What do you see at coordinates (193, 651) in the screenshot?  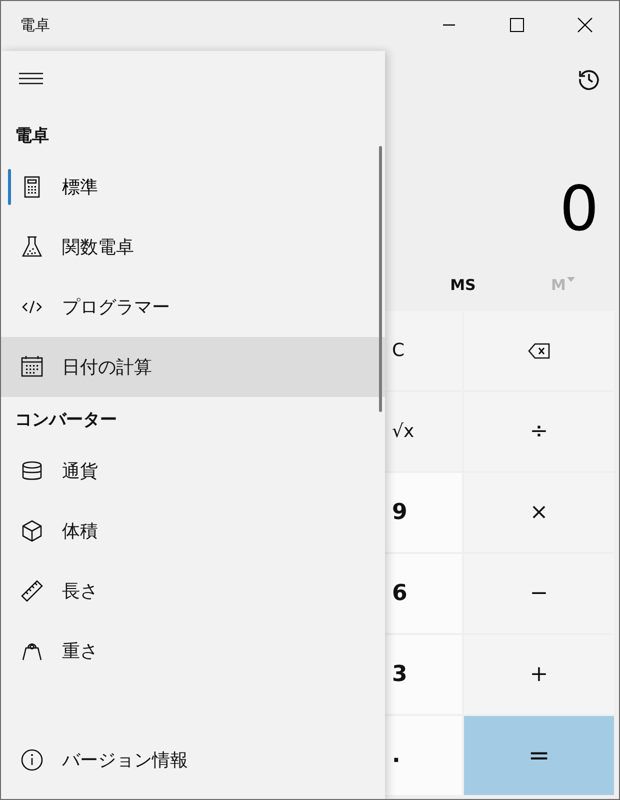 I see `nav-item: 重さ` at bounding box center [193, 651].